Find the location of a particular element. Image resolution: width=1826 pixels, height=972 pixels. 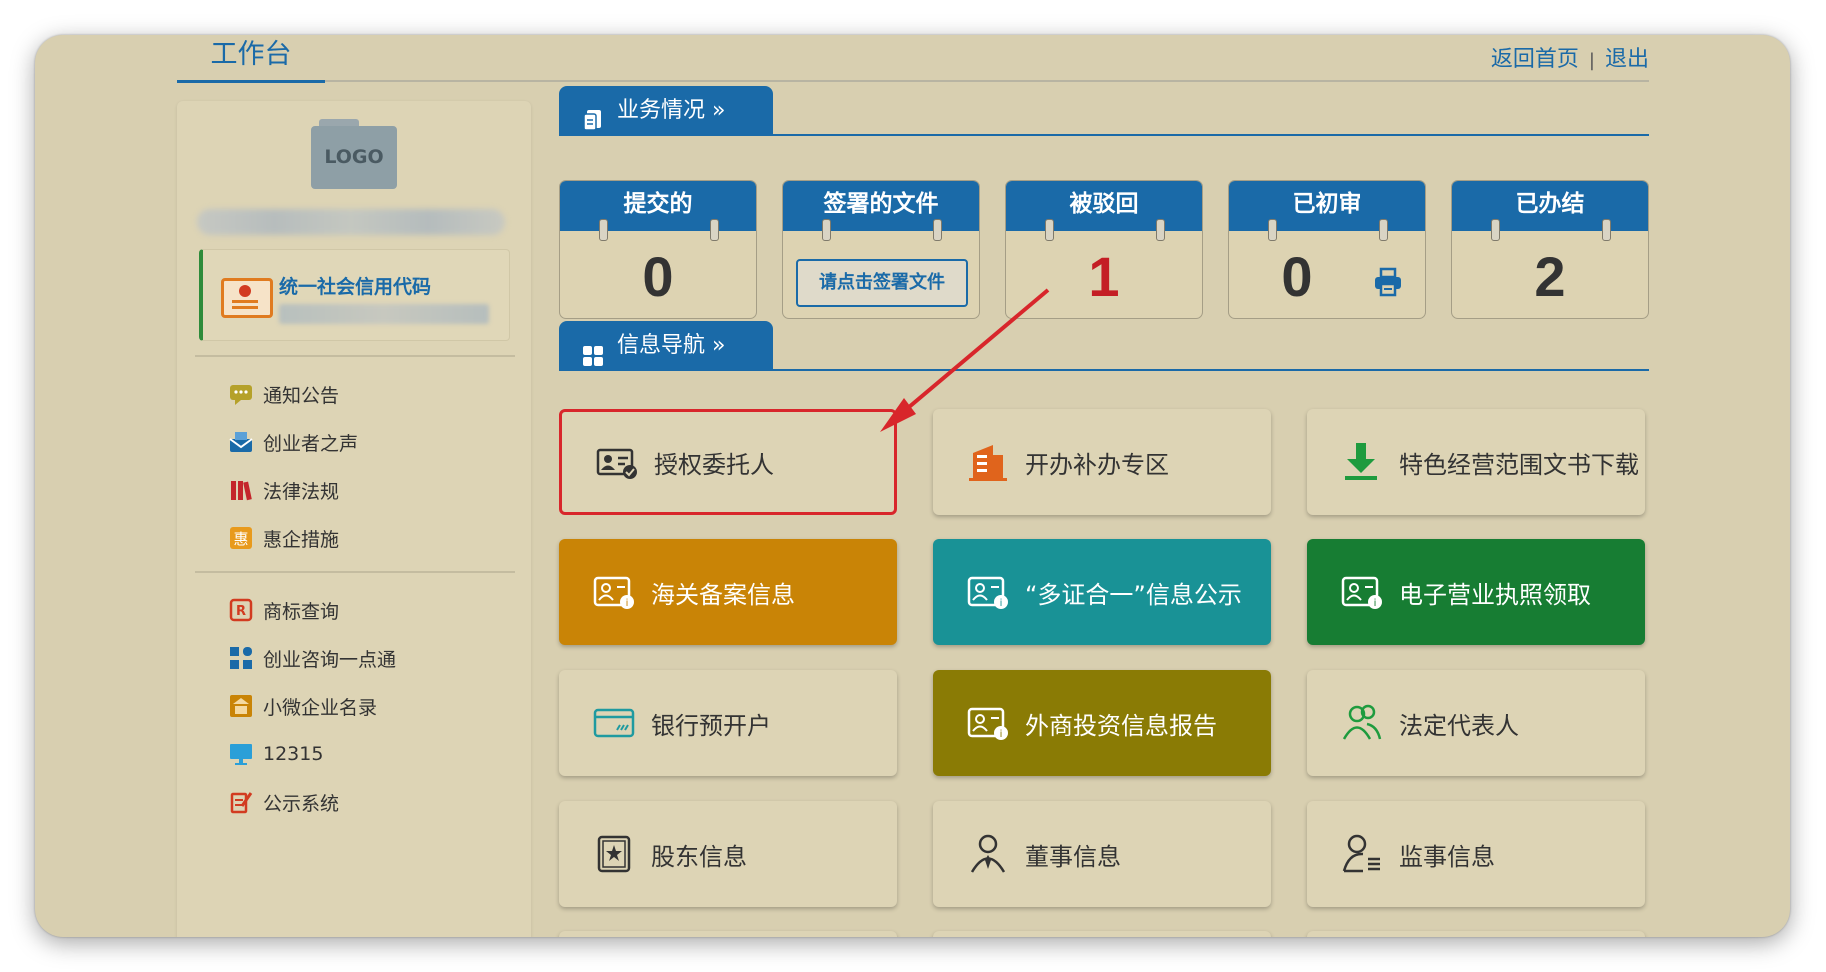

license-icon is located at coordinates (247, 298).